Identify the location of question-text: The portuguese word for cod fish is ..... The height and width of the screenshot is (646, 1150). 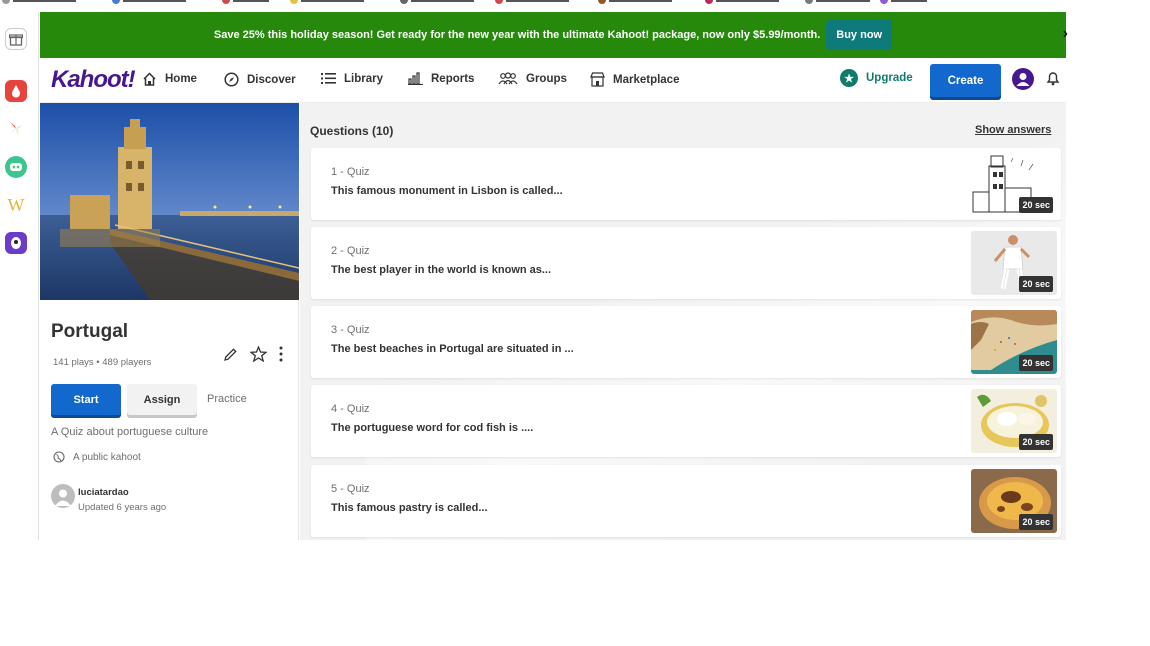
(432, 428).